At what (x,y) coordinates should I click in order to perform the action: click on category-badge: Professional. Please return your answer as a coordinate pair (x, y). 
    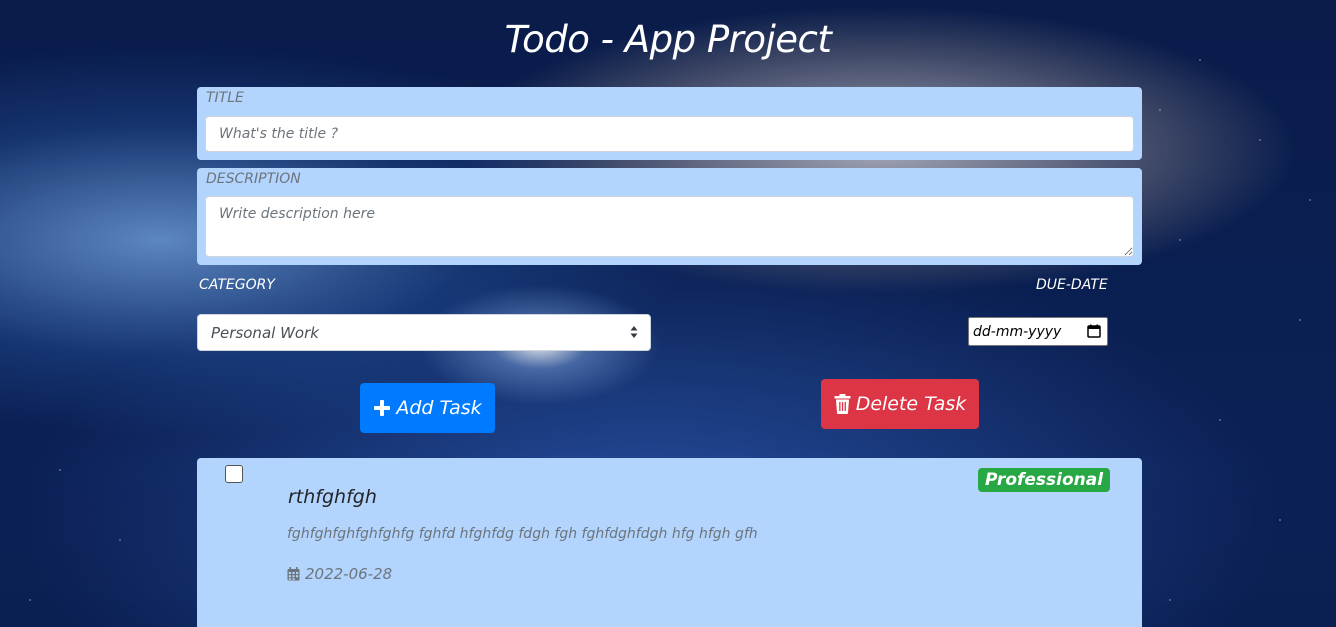
    Looking at the image, I should click on (1044, 480).